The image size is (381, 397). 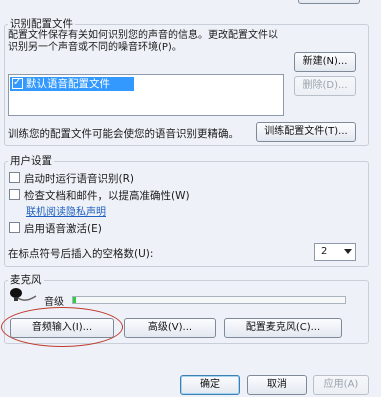 I want to click on microphone-icon, so click(x=23, y=295).